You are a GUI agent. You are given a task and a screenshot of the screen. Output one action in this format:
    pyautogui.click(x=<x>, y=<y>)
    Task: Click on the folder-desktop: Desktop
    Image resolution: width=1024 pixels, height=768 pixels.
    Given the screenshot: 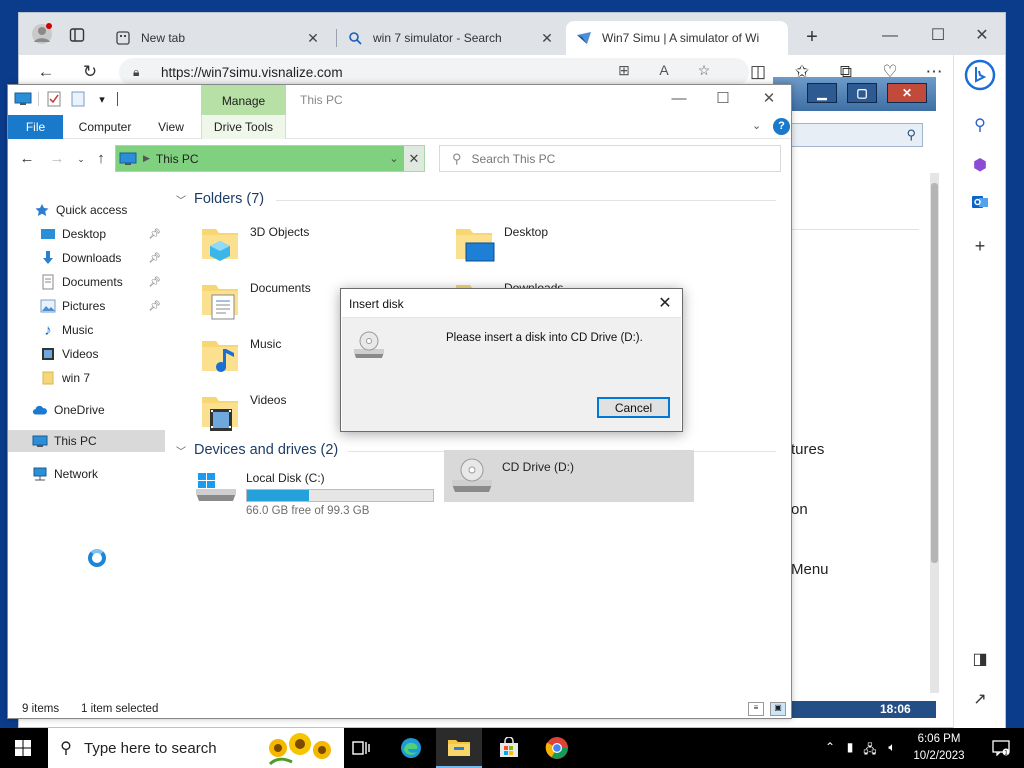 What is the action you would take?
    pyautogui.click(x=552, y=247)
    